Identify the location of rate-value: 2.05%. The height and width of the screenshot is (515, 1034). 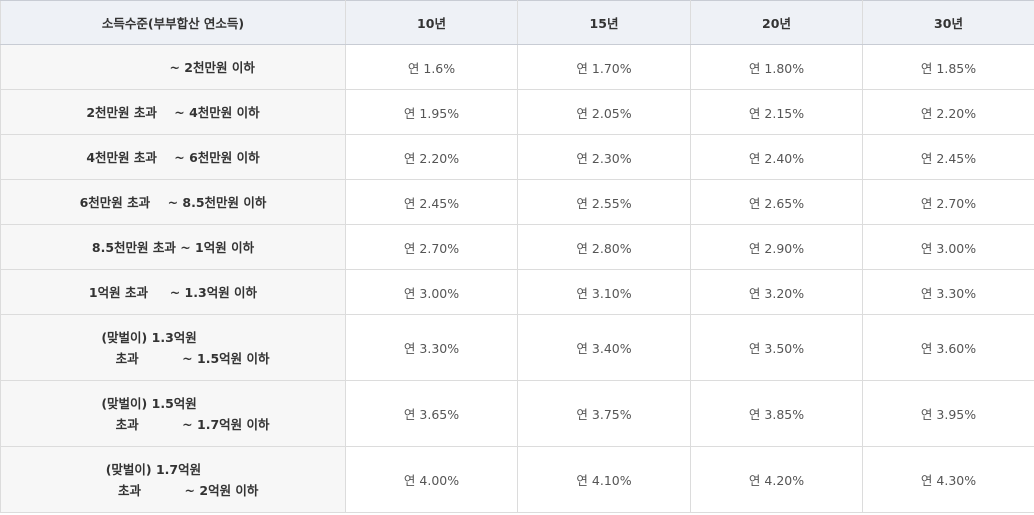
(611, 113).